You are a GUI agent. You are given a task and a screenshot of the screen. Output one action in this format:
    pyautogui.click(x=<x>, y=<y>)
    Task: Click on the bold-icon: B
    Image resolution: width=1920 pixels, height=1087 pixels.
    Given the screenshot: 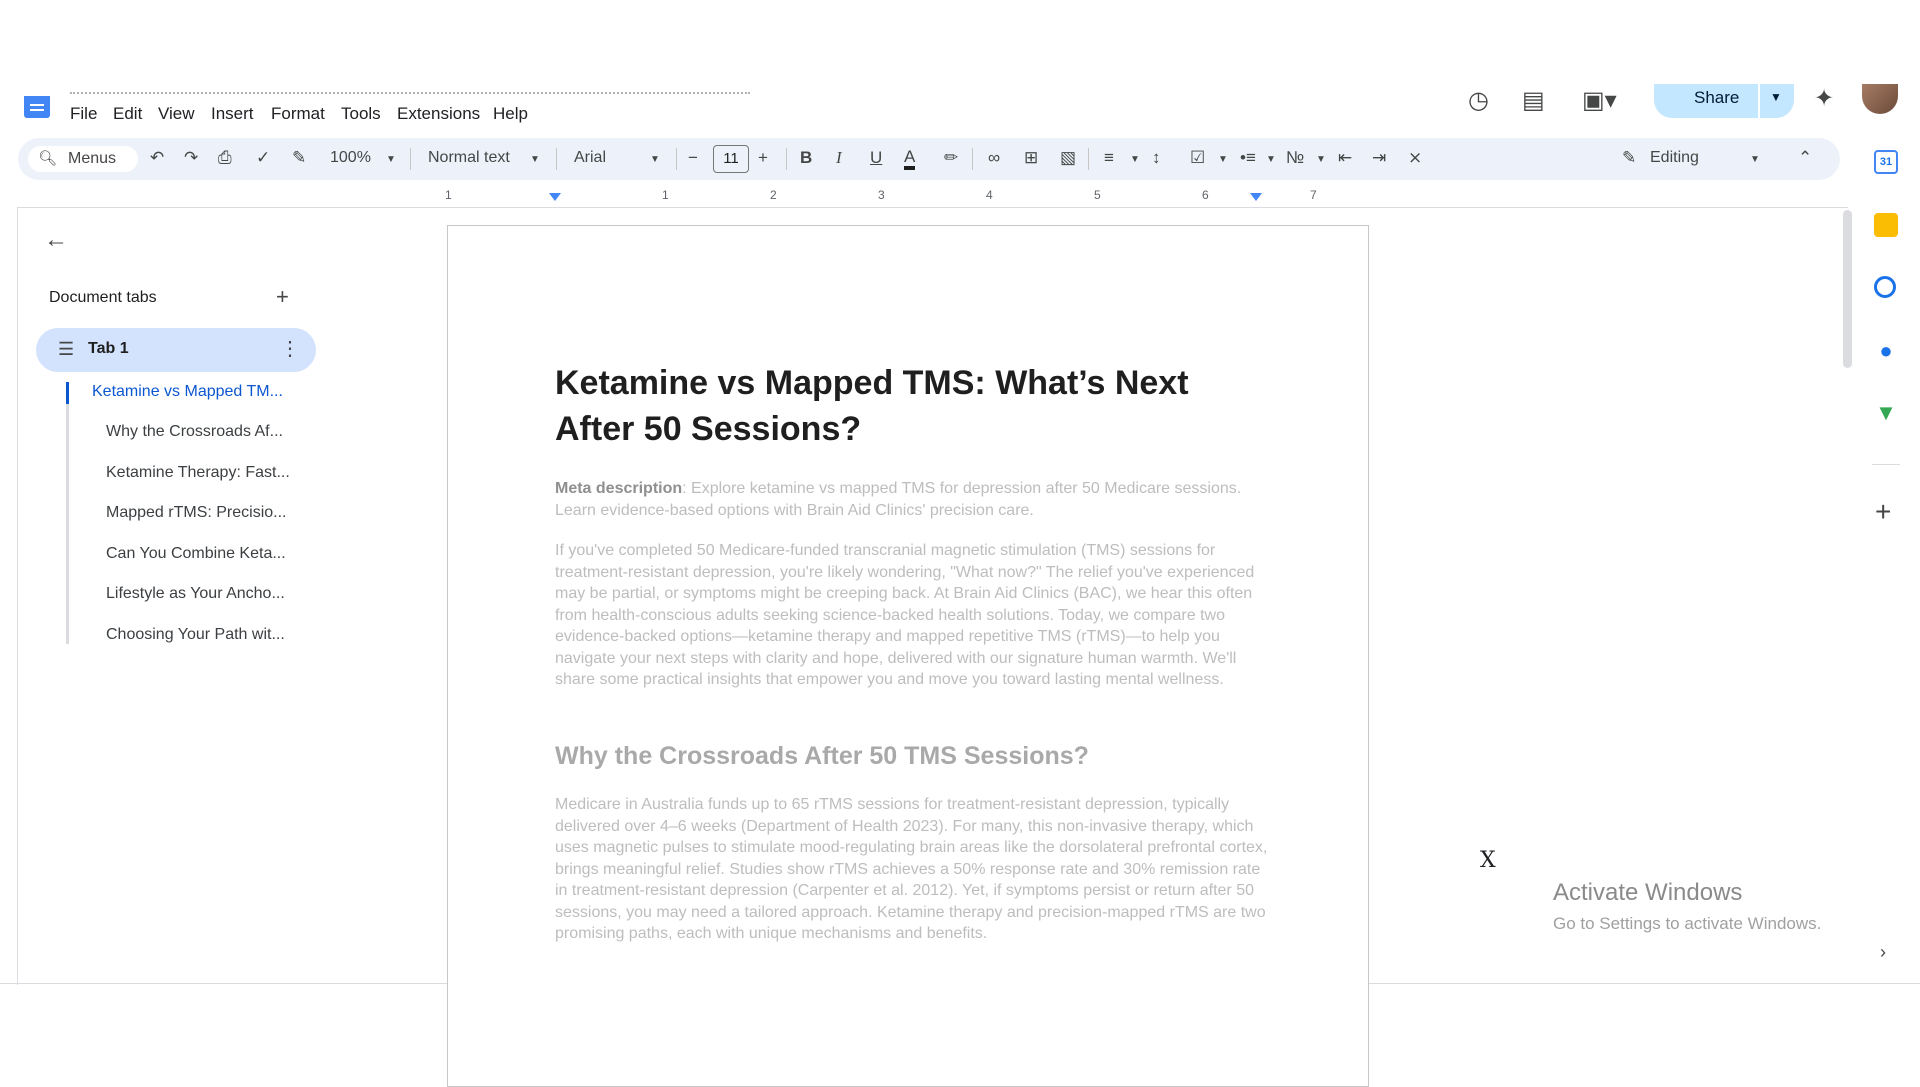 What is the action you would take?
    pyautogui.click(x=806, y=158)
    